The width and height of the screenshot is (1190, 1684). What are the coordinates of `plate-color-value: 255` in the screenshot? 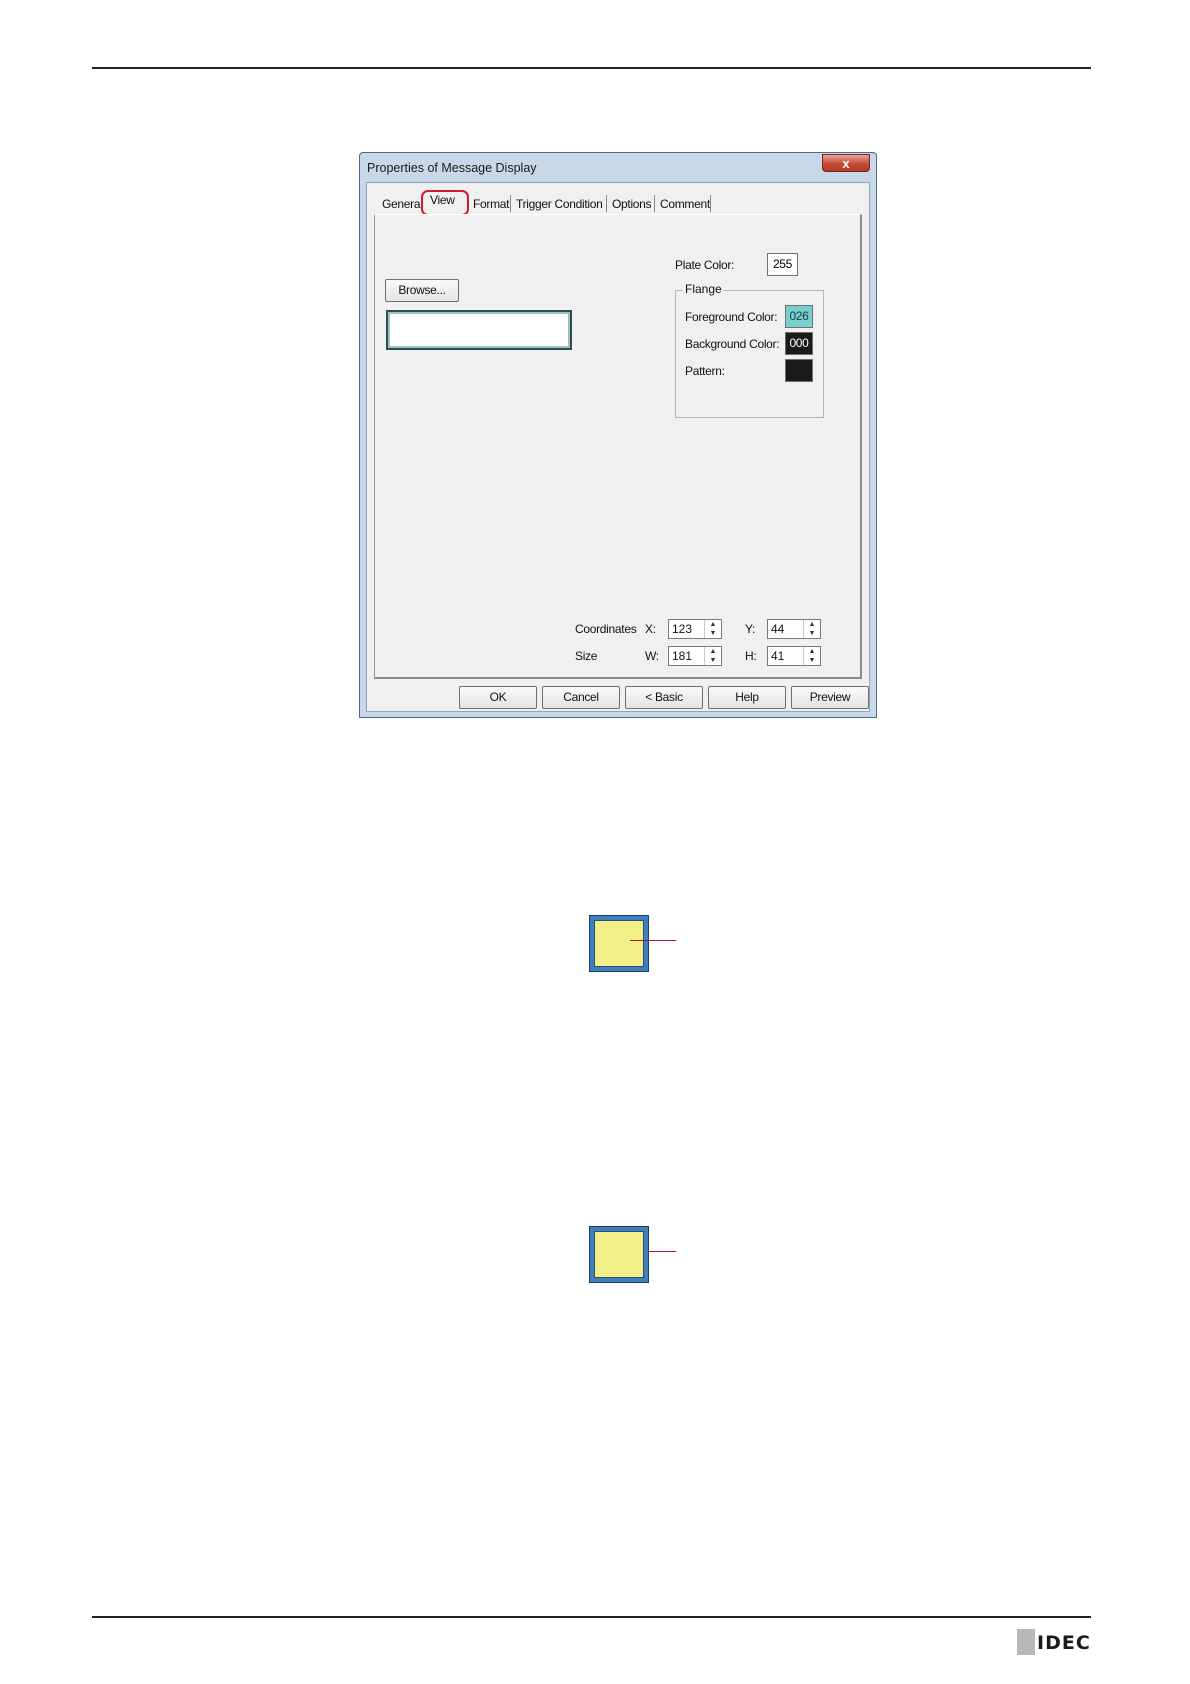 It's located at (782, 264).